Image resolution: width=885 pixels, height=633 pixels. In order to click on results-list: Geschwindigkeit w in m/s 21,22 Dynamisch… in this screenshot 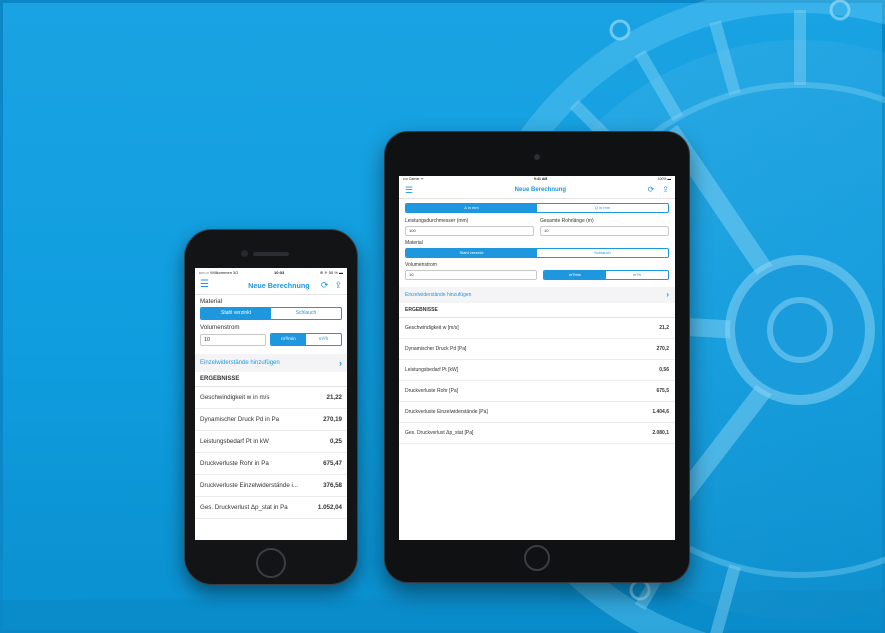, I will do `click(271, 453)`.